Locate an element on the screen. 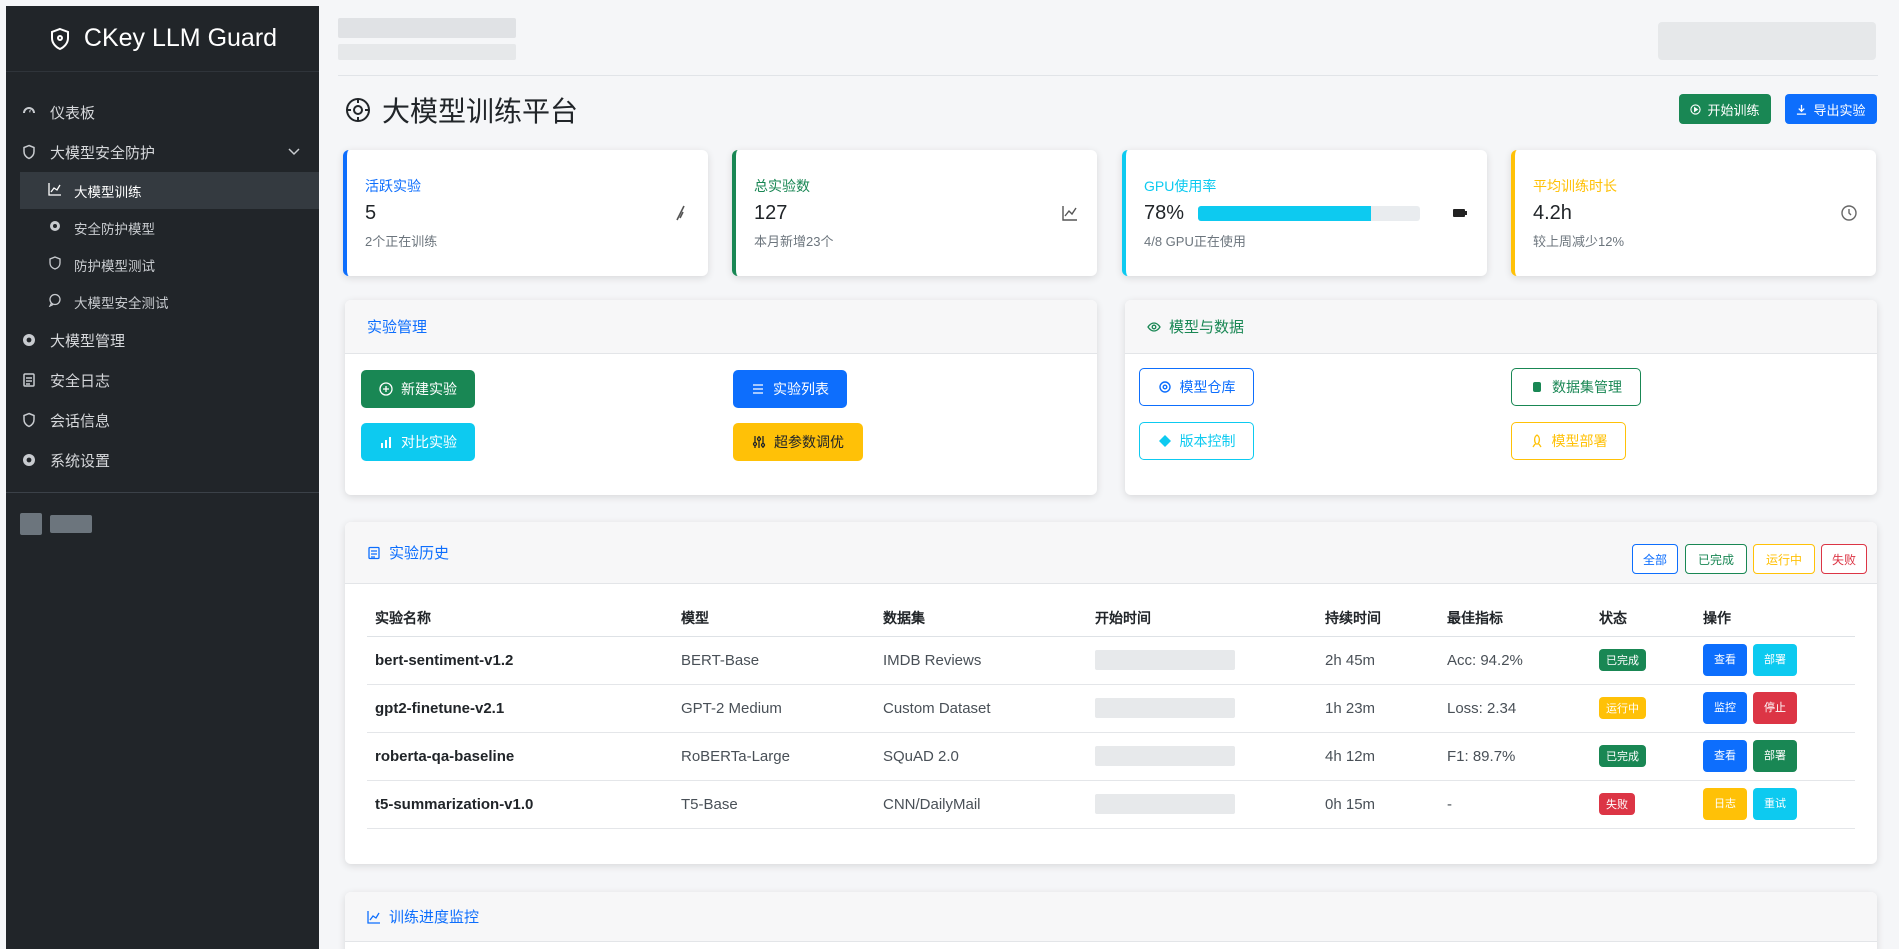  training-monitor-panel: 训练进度监控 is located at coordinates (1111, 920).